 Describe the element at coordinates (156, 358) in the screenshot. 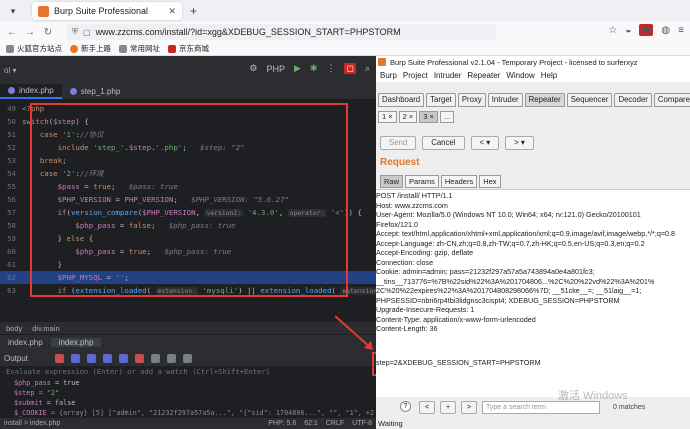

I see `mute-breakpoints-icon` at that location.